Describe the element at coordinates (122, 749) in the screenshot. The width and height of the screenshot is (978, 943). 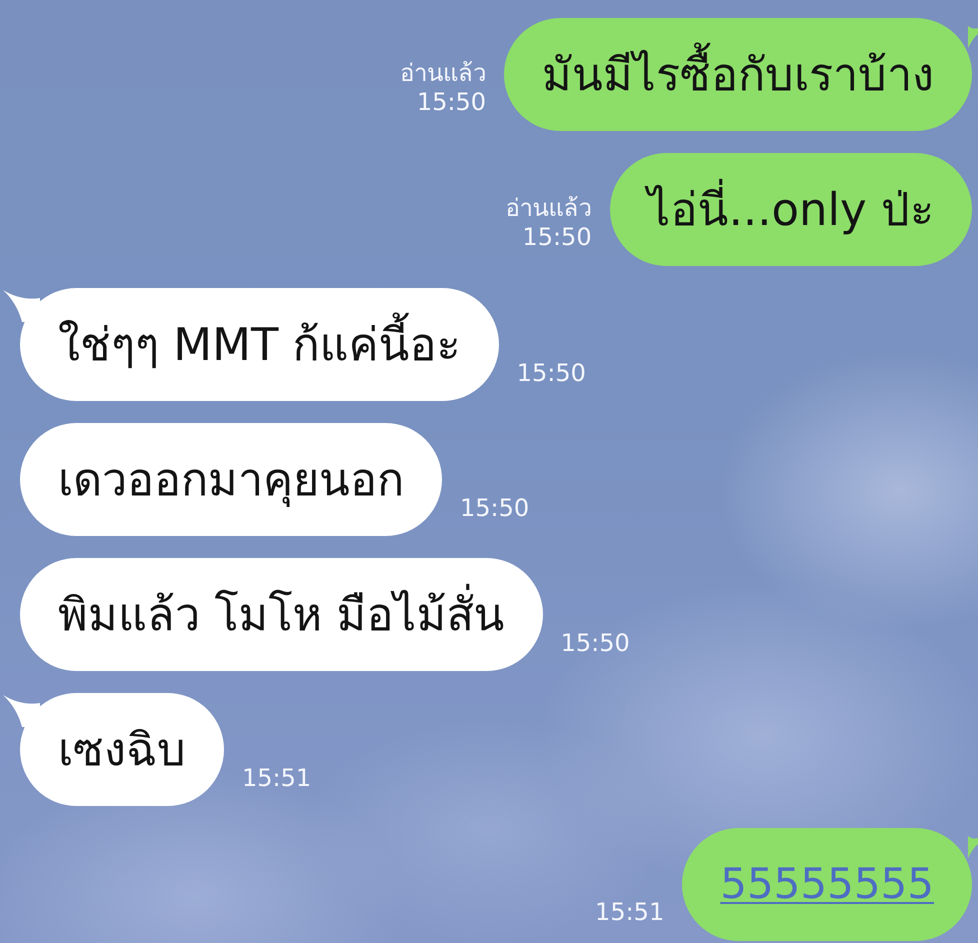
I see `message-bubble: เซงฉิบ` at that location.